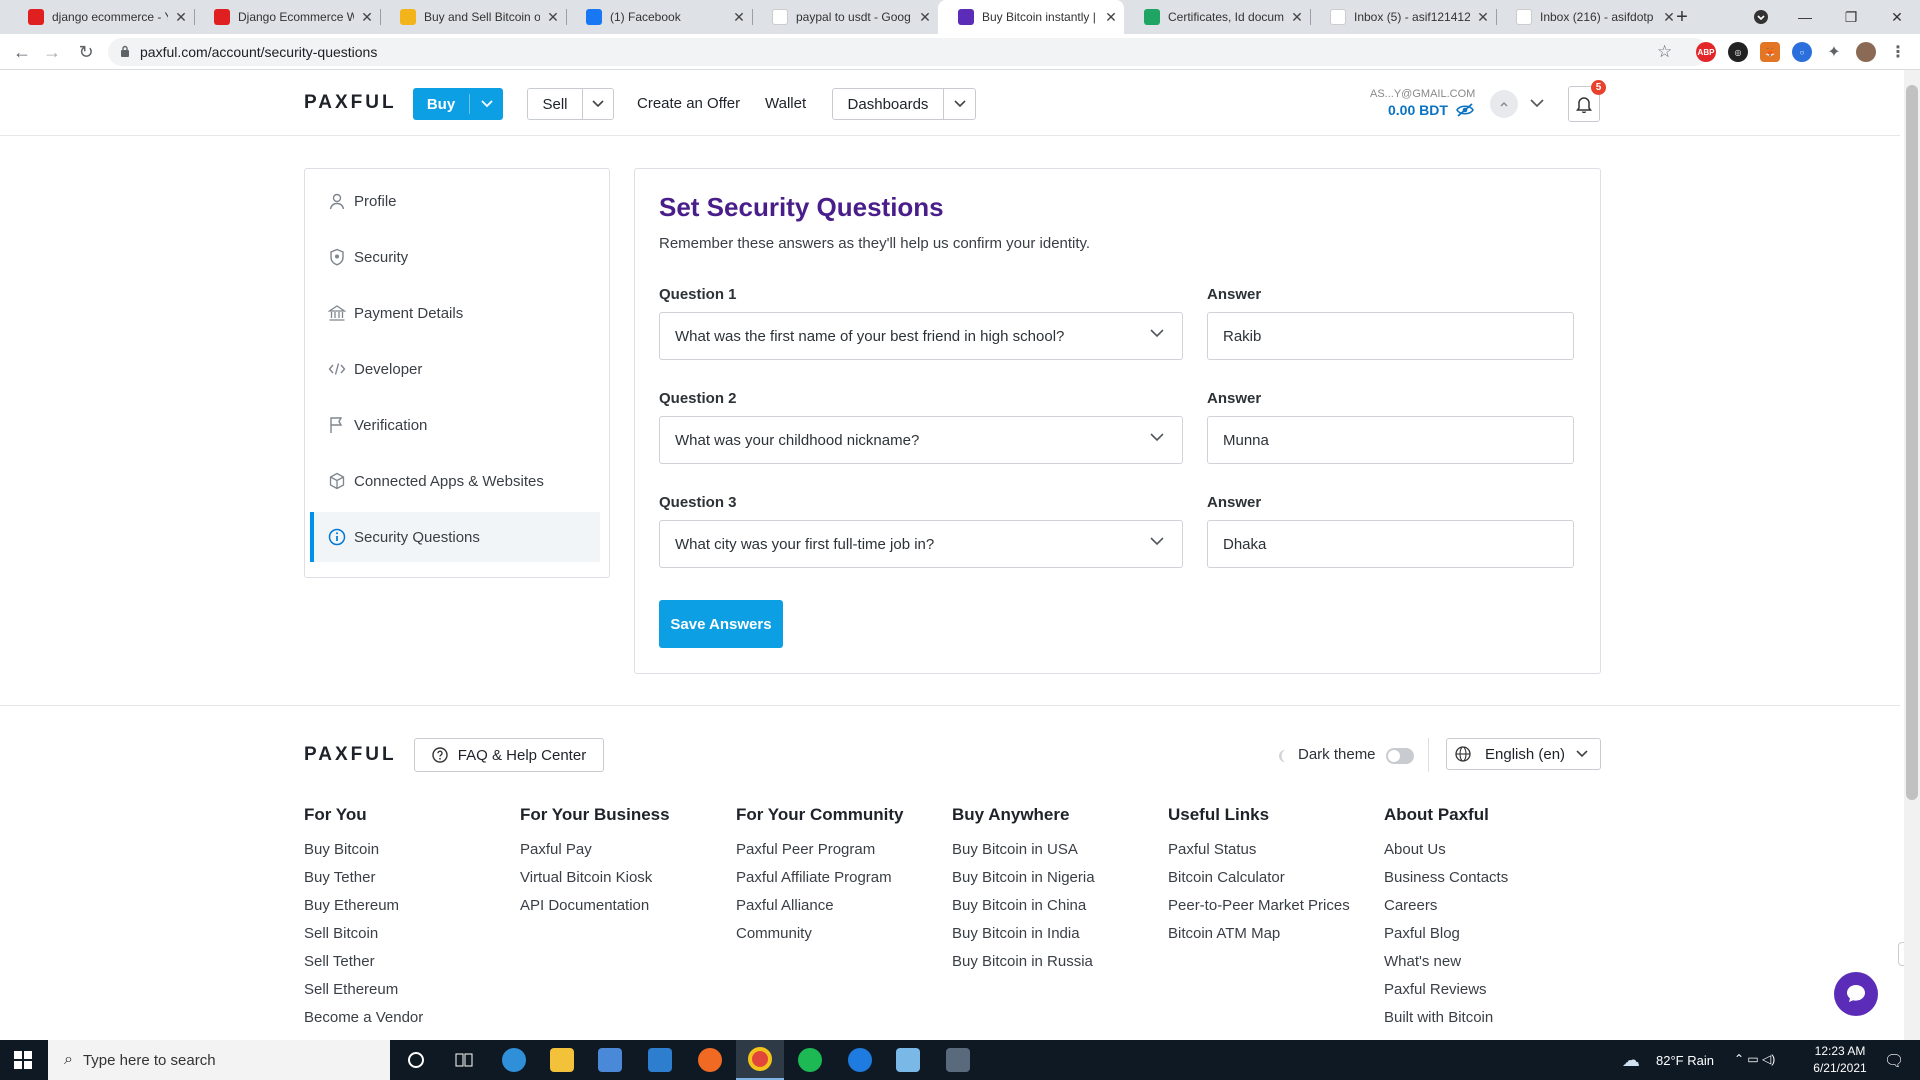 The width and height of the screenshot is (1920, 1080). I want to click on windows-start-icon, so click(23, 1060).